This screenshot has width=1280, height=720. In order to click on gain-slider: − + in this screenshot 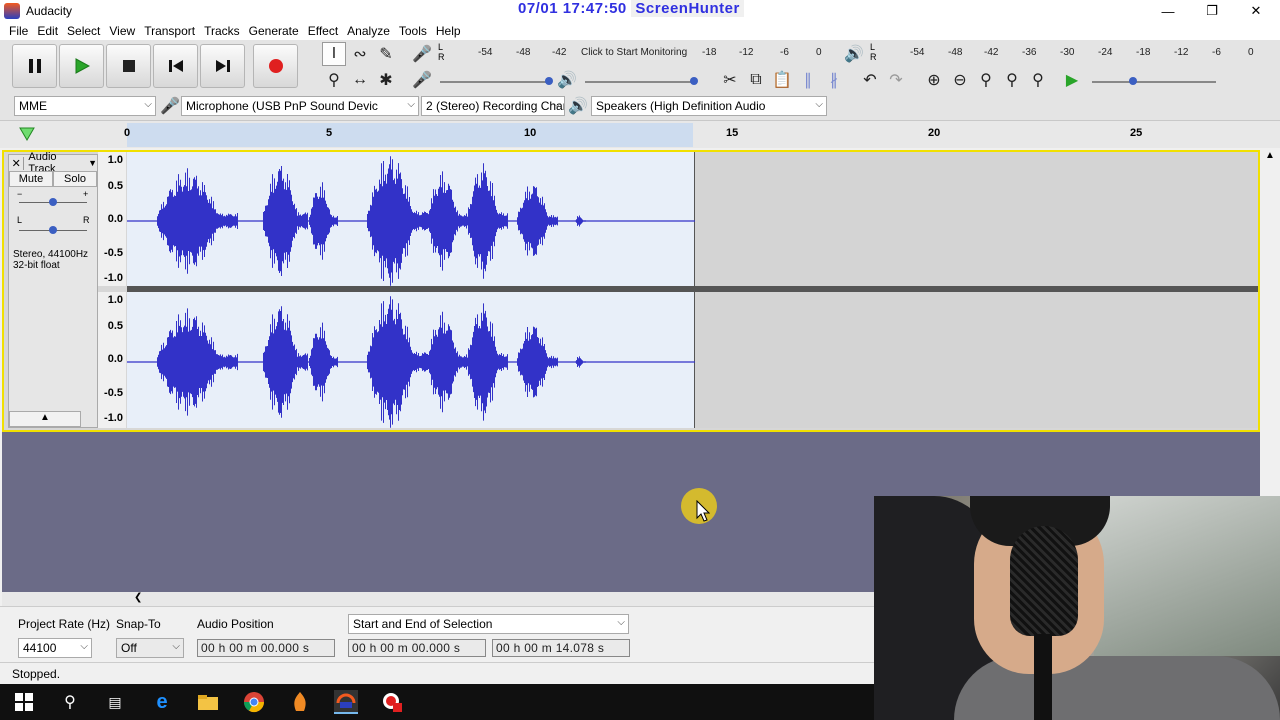, I will do `click(53, 200)`.